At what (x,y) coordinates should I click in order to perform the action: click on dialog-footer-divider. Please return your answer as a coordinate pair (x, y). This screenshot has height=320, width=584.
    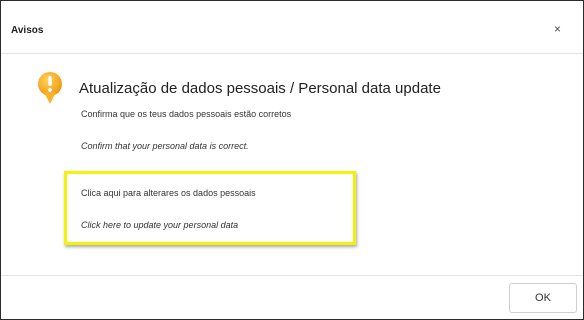
    Looking at the image, I should click on (292, 275).